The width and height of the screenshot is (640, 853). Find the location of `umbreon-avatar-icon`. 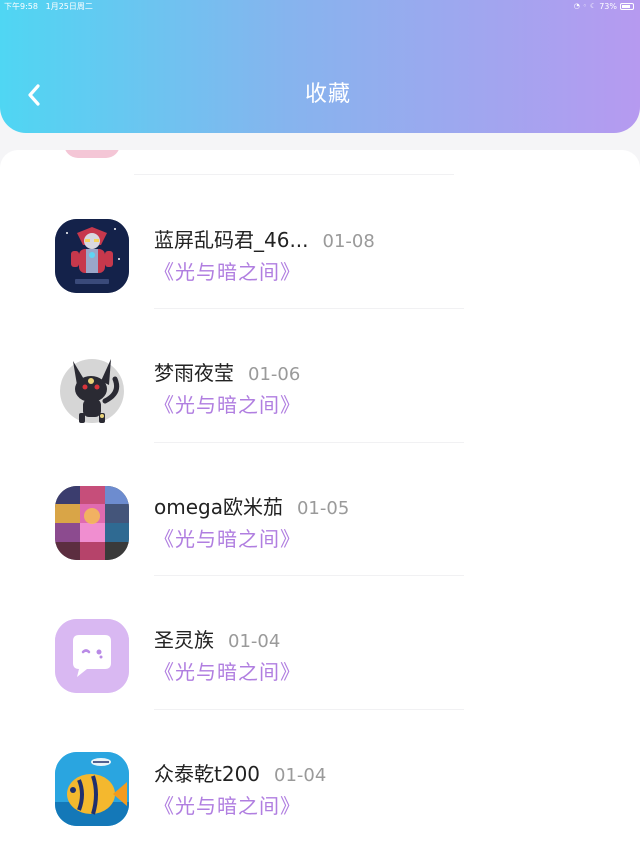

umbreon-avatar-icon is located at coordinates (92, 391).